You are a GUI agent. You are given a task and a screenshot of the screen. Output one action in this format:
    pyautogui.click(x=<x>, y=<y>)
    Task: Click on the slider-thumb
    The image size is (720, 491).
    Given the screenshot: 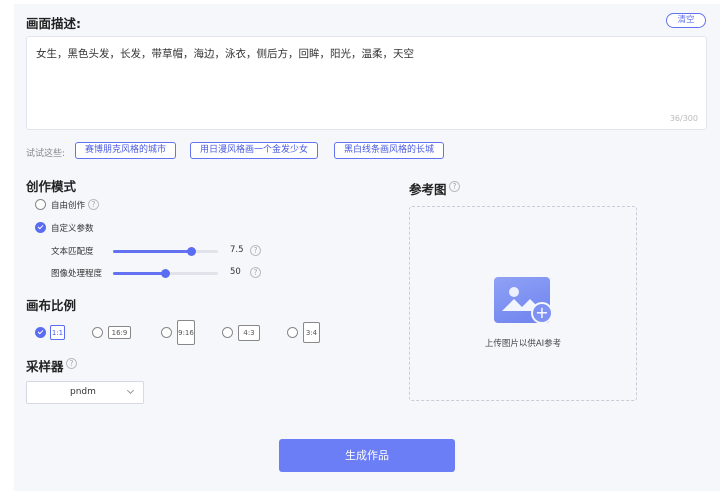 What is the action you would take?
    pyautogui.click(x=165, y=273)
    